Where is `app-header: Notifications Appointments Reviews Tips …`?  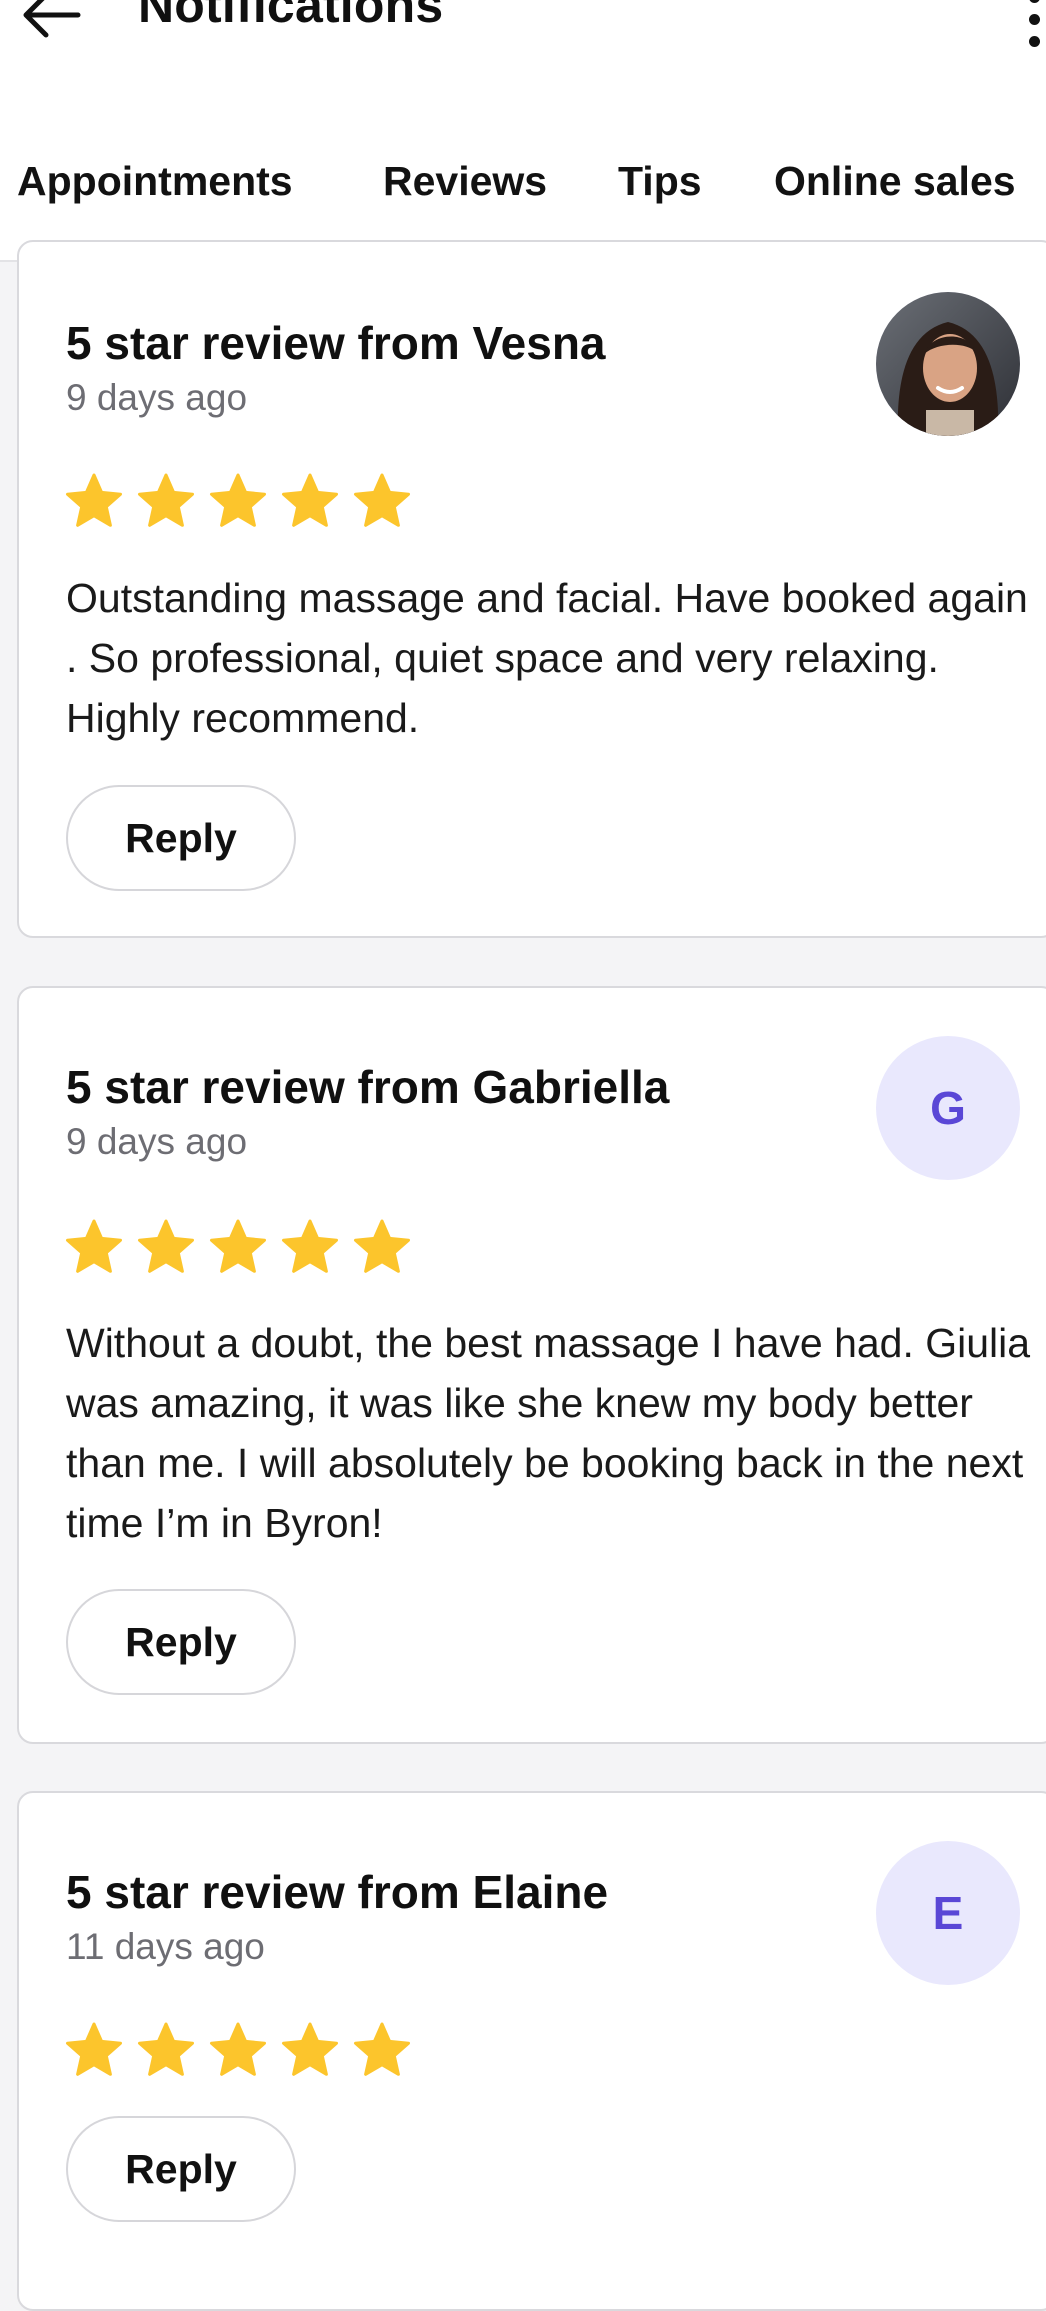 app-header: Notifications Appointments Reviews Tips … is located at coordinates (523, 131).